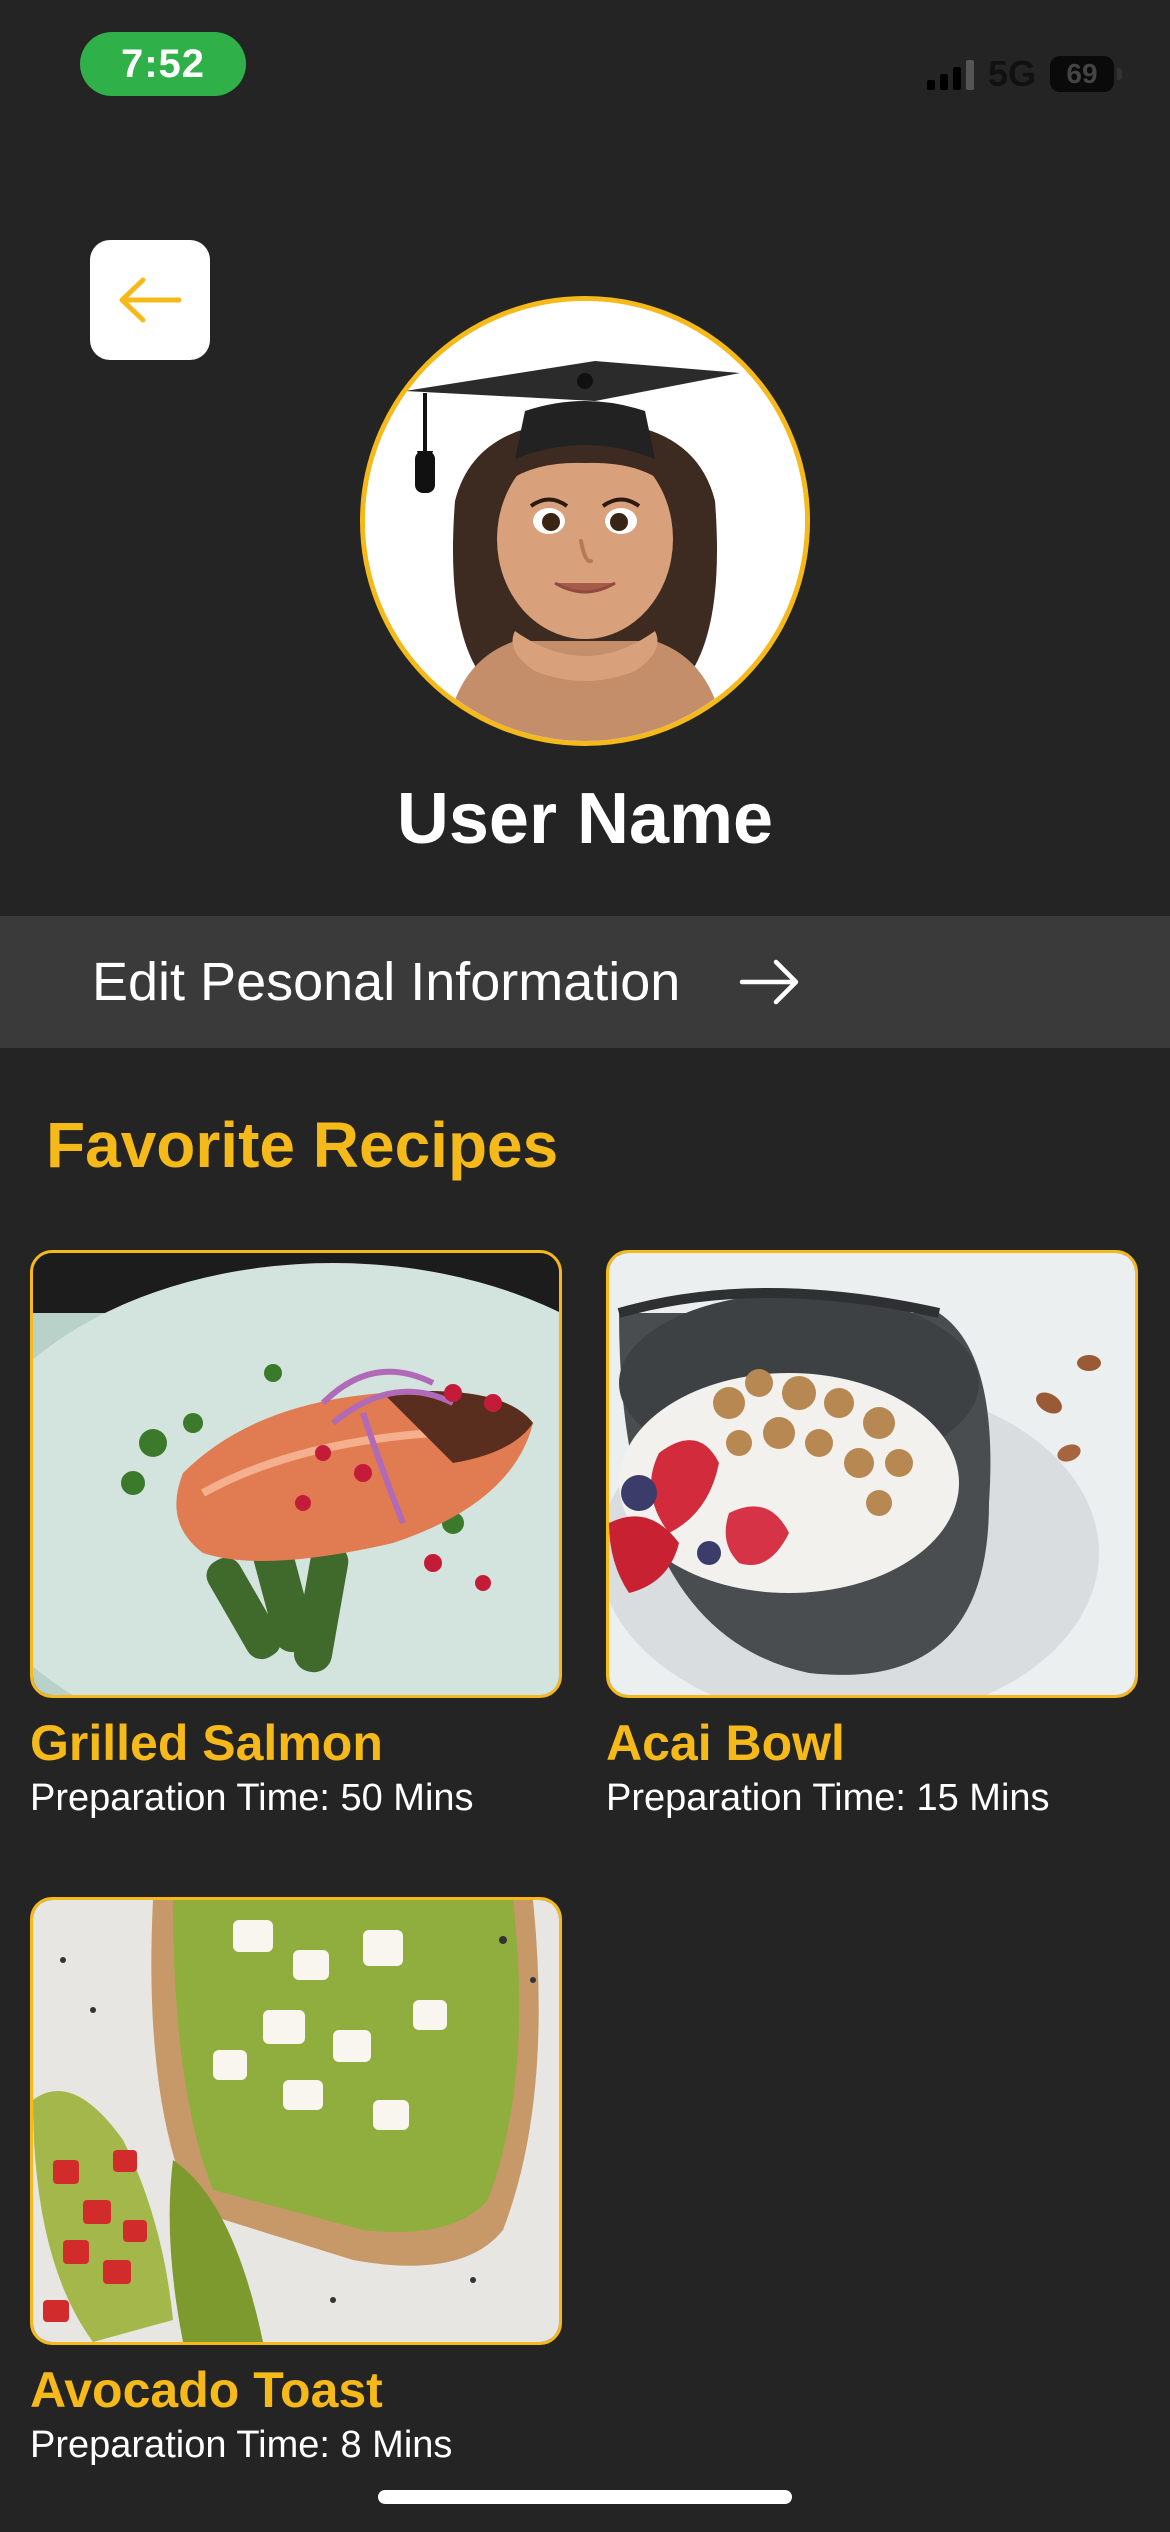  What do you see at coordinates (950, 74) in the screenshot?
I see `signal-icon` at bounding box center [950, 74].